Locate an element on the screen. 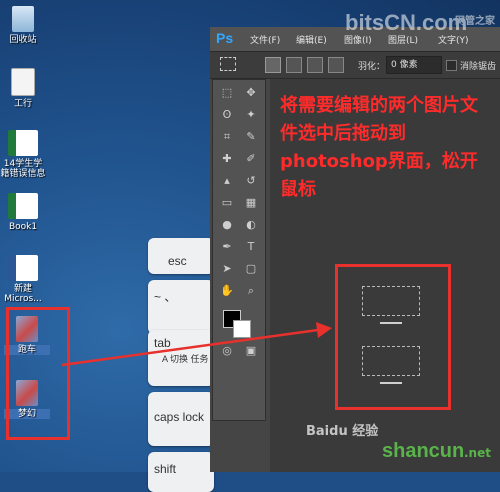  drag-arrow-line is located at coordinates (190, 347).